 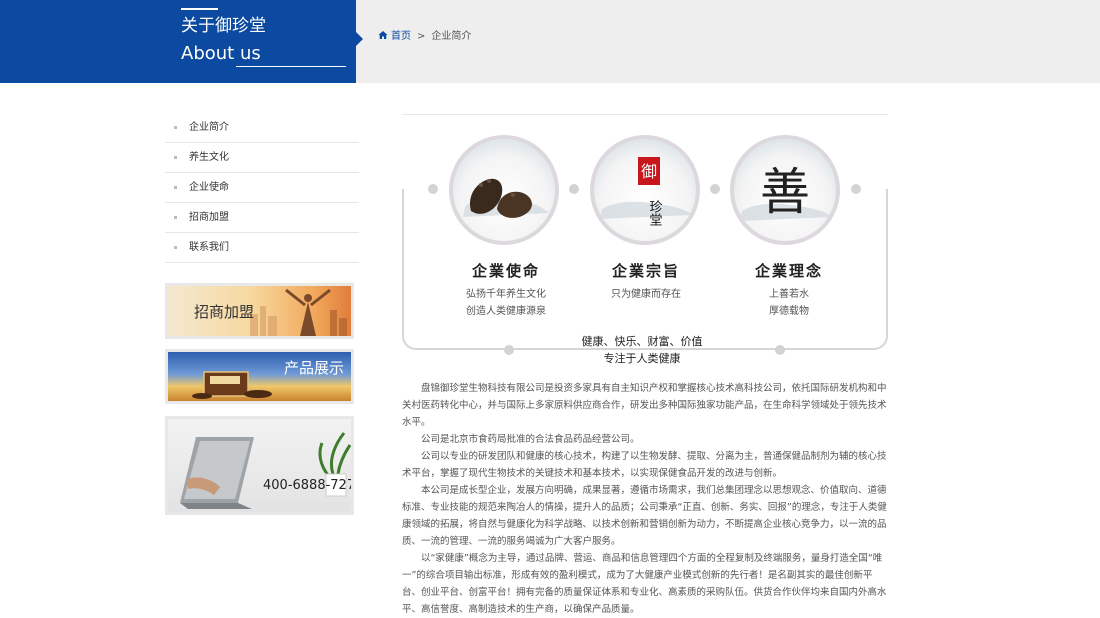 I want to click on purpose-desc-line1: 只为健康而存在, so click(x=646, y=294).